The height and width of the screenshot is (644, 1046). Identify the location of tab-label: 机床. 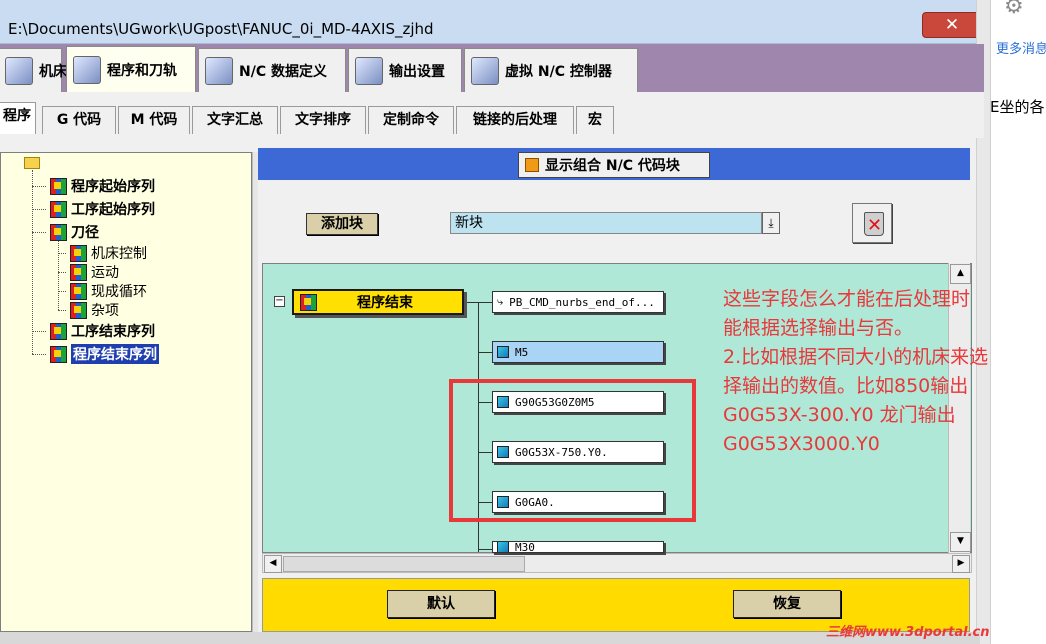
(53, 71).